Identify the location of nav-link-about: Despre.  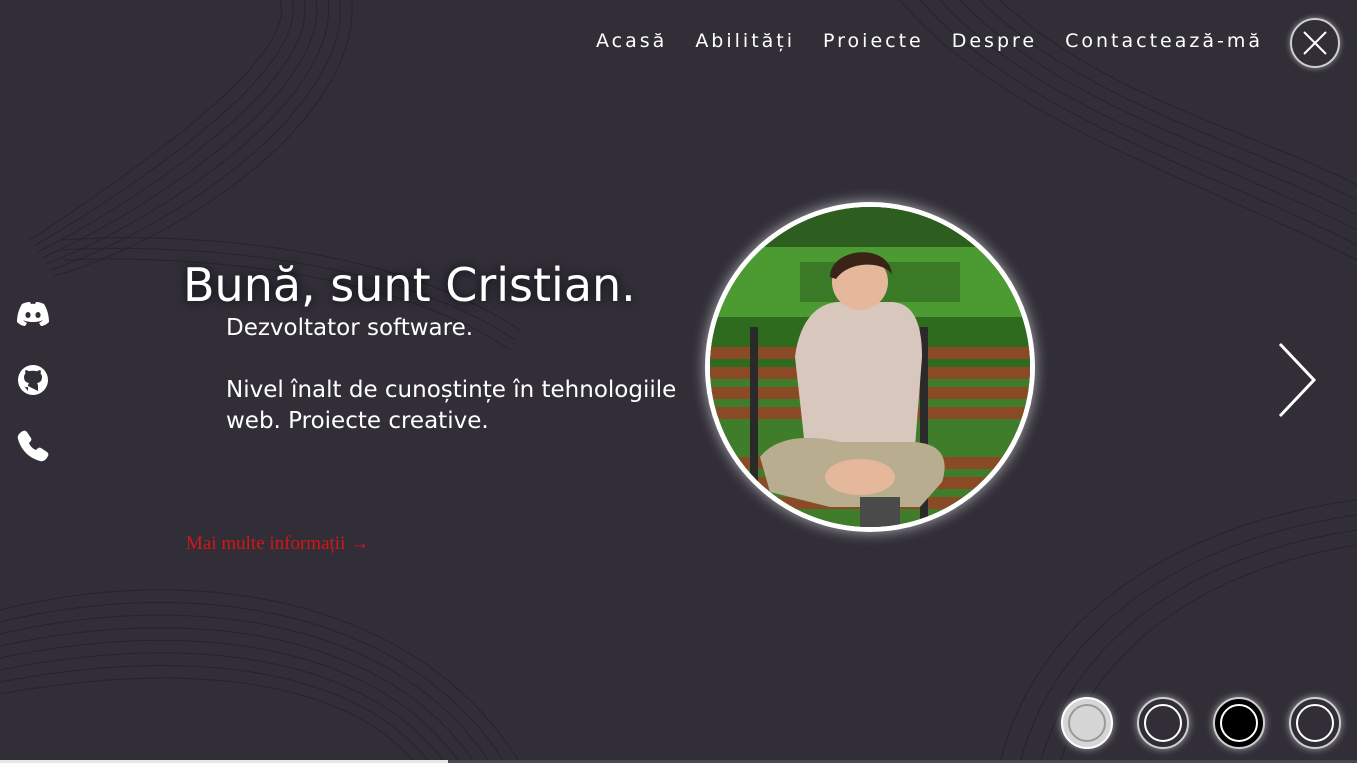
(994, 41).